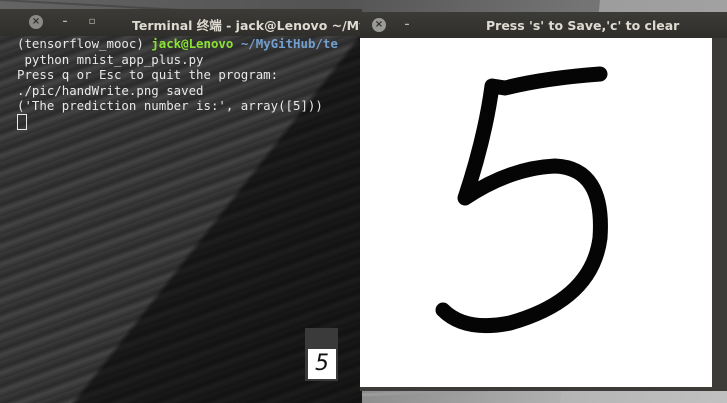 This screenshot has height=403, width=727. I want to click on drawing-titlebar: × – Press 's' to Save,'c' to clear, so click(543, 25).